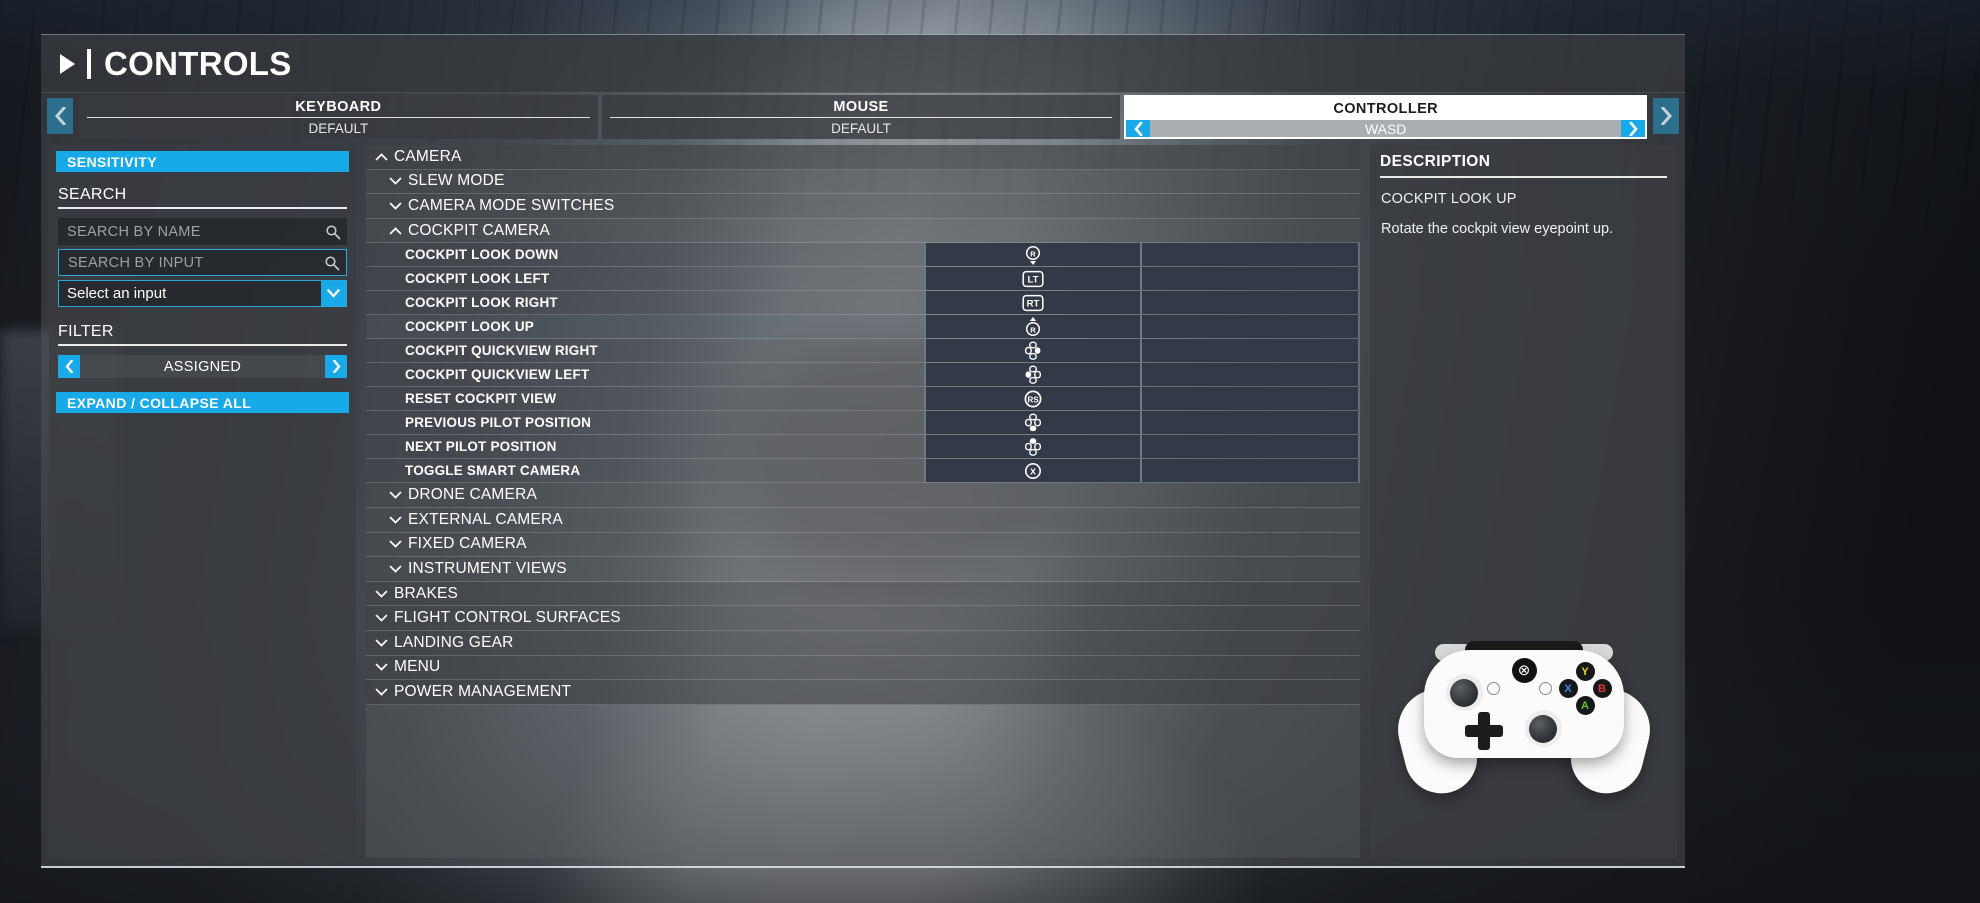 Image resolution: width=1980 pixels, height=903 pixels. Describe the element at coordinates (645, 182) in the screenshot. I see `category-label-wrap: SLEW MODE` at that location.